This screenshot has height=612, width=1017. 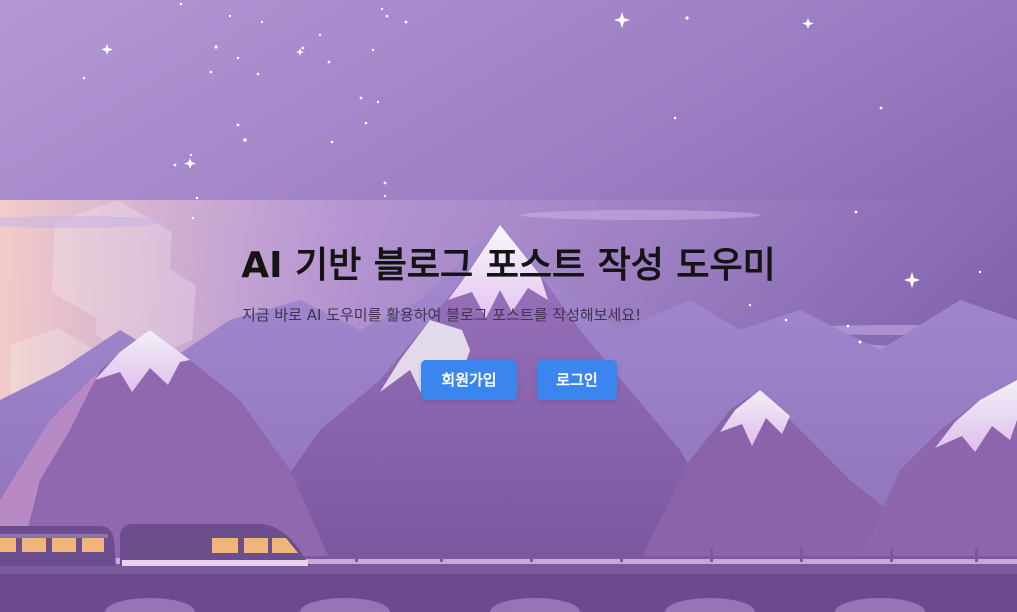 I want to click on login-button: 로그인, so click(x=577, y=380).